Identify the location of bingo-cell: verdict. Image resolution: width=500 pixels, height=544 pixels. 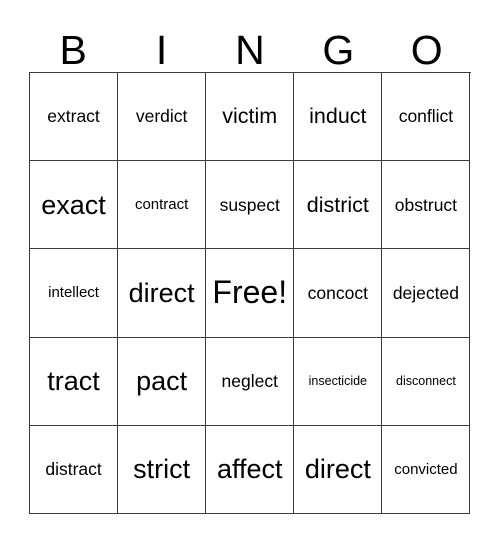
(162, 117).